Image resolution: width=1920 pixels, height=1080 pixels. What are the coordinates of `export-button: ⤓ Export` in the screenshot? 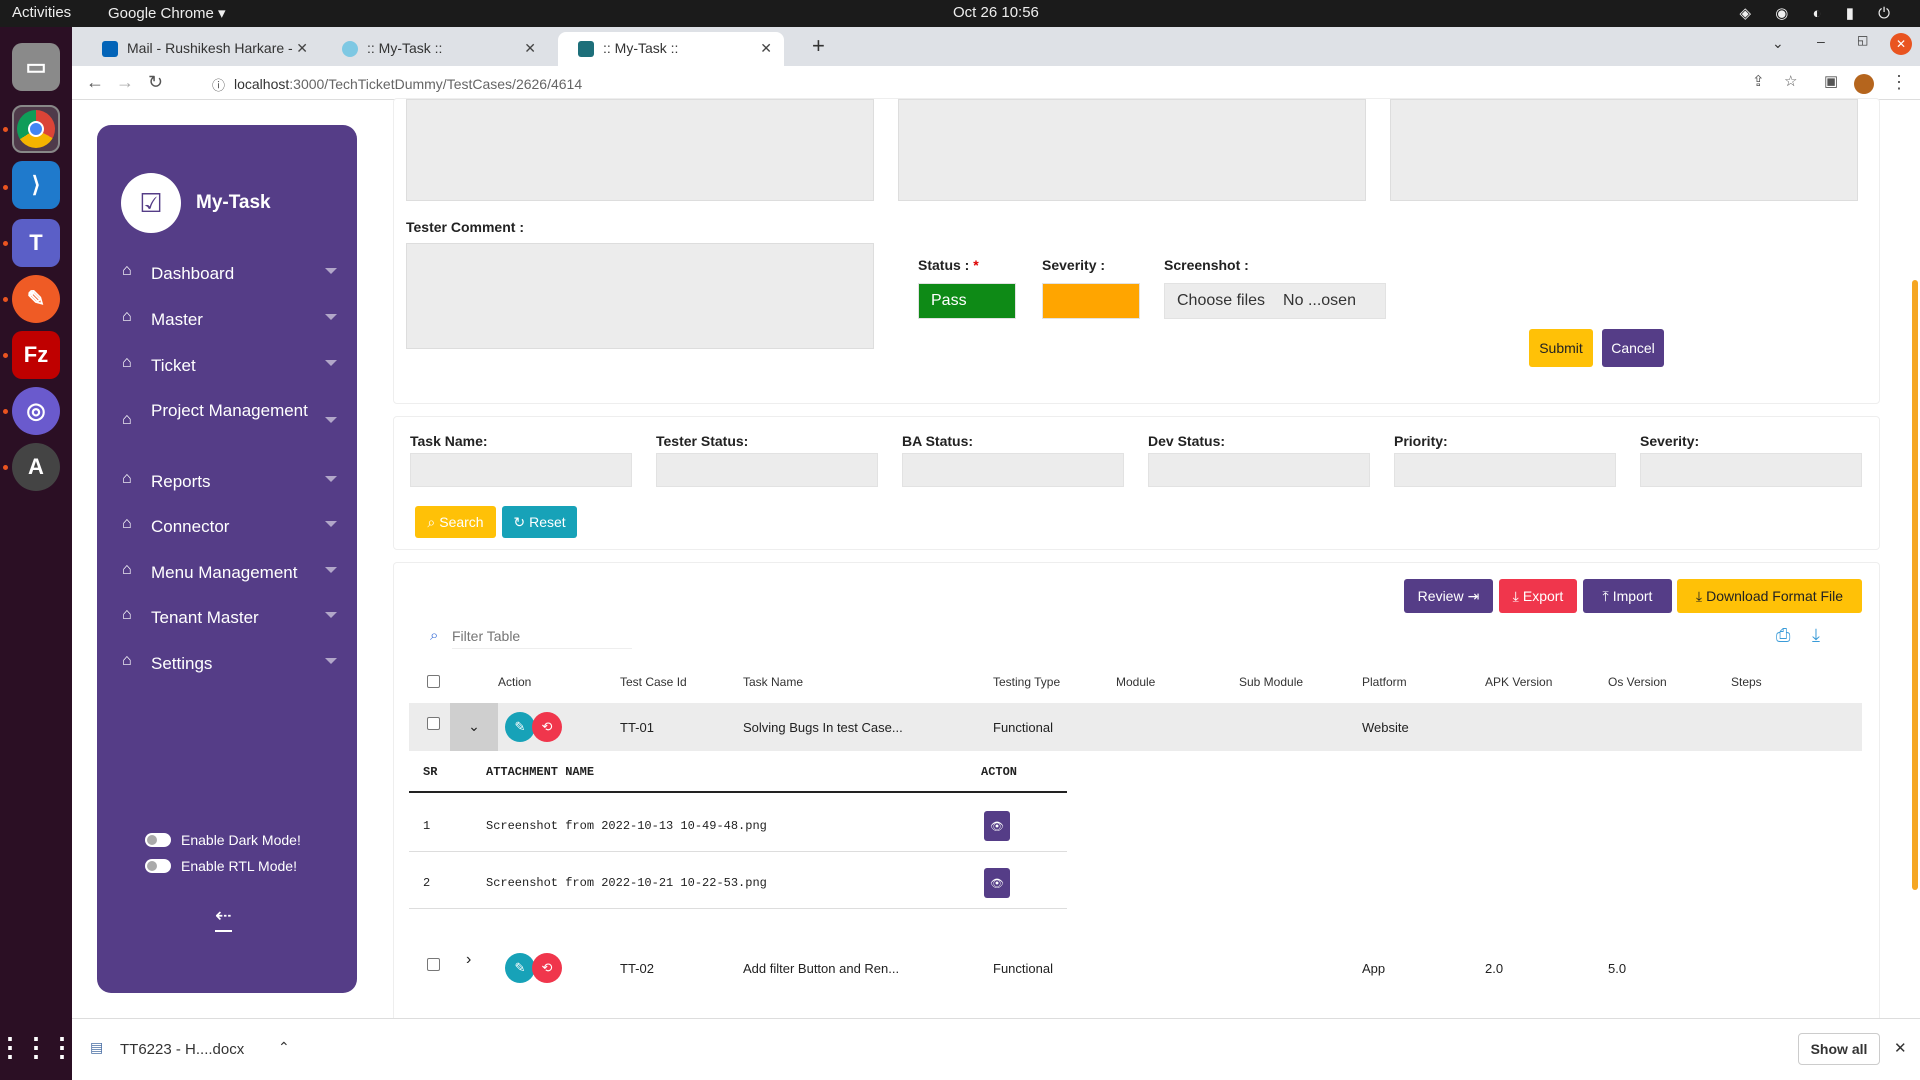 It's located at (1538, 596).